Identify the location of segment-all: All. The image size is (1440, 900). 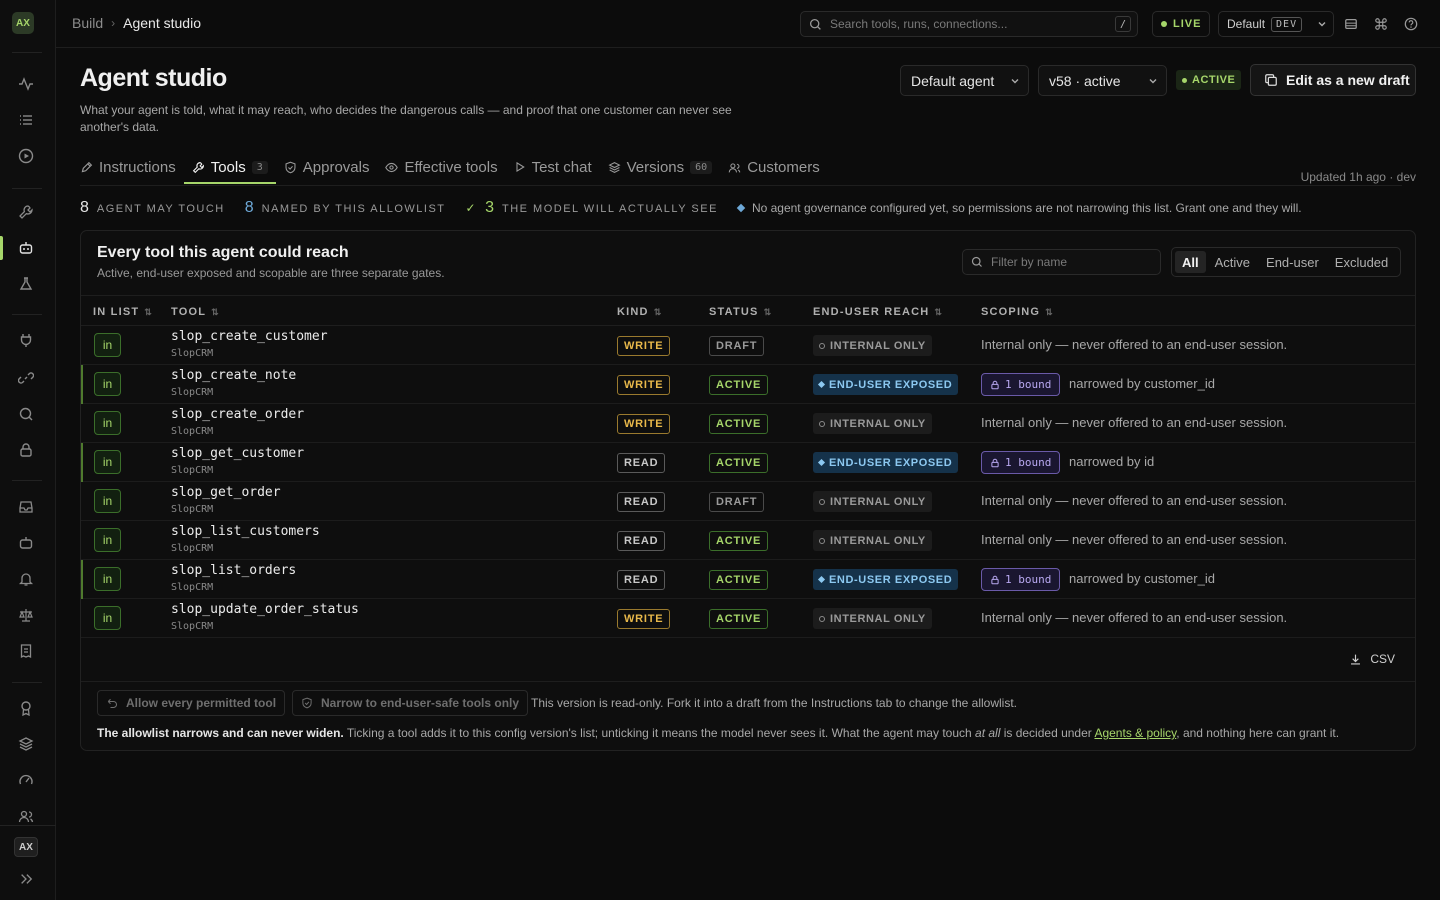
(1190, 262).